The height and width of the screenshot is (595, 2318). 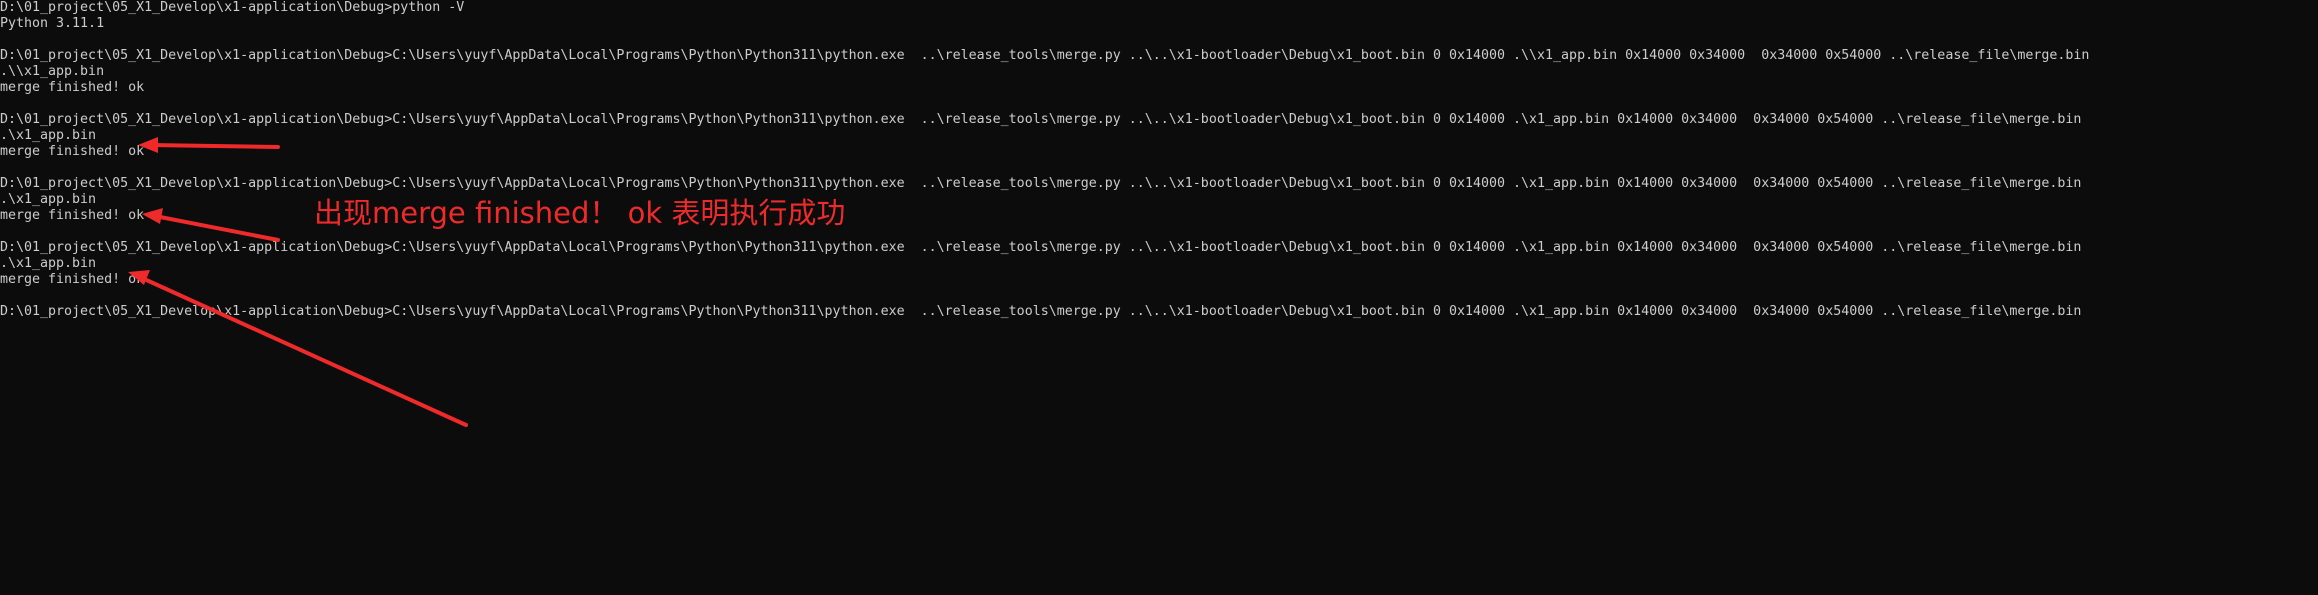 I want to click on arrow-2-shaft, so click(x=216, y=228).